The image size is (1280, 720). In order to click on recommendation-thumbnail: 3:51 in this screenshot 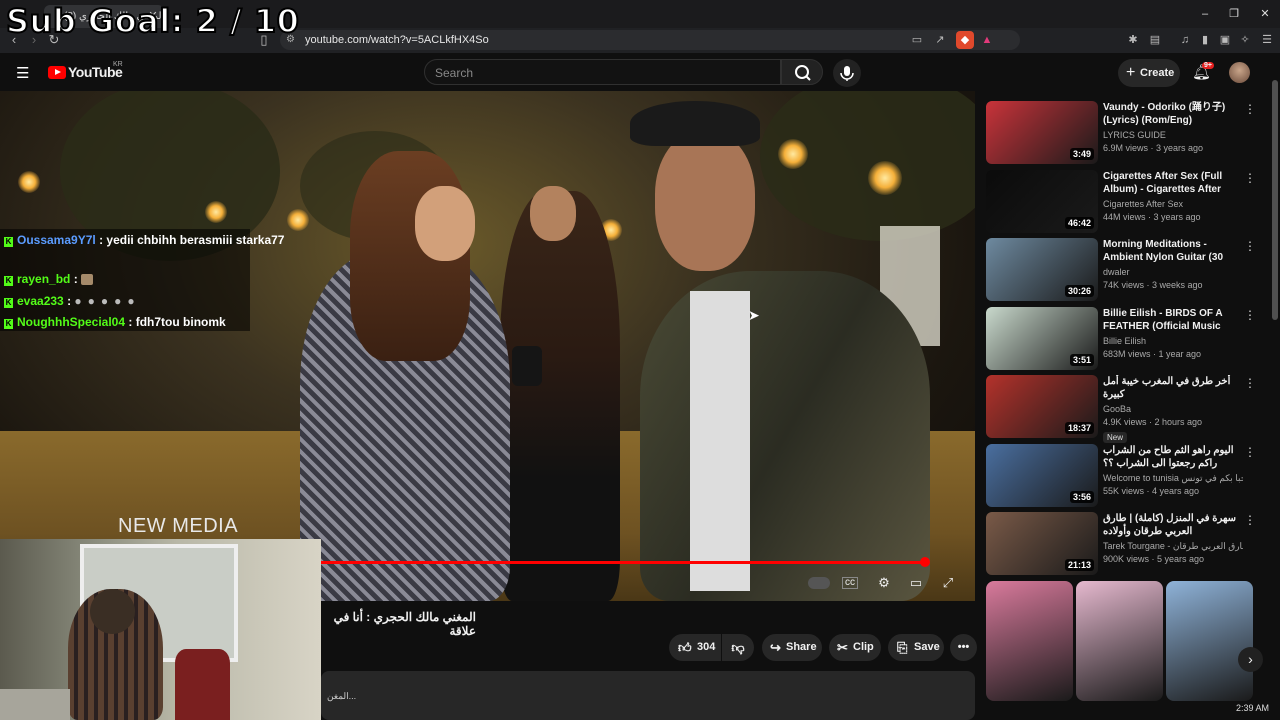, I will do `click(1042, 338)`.